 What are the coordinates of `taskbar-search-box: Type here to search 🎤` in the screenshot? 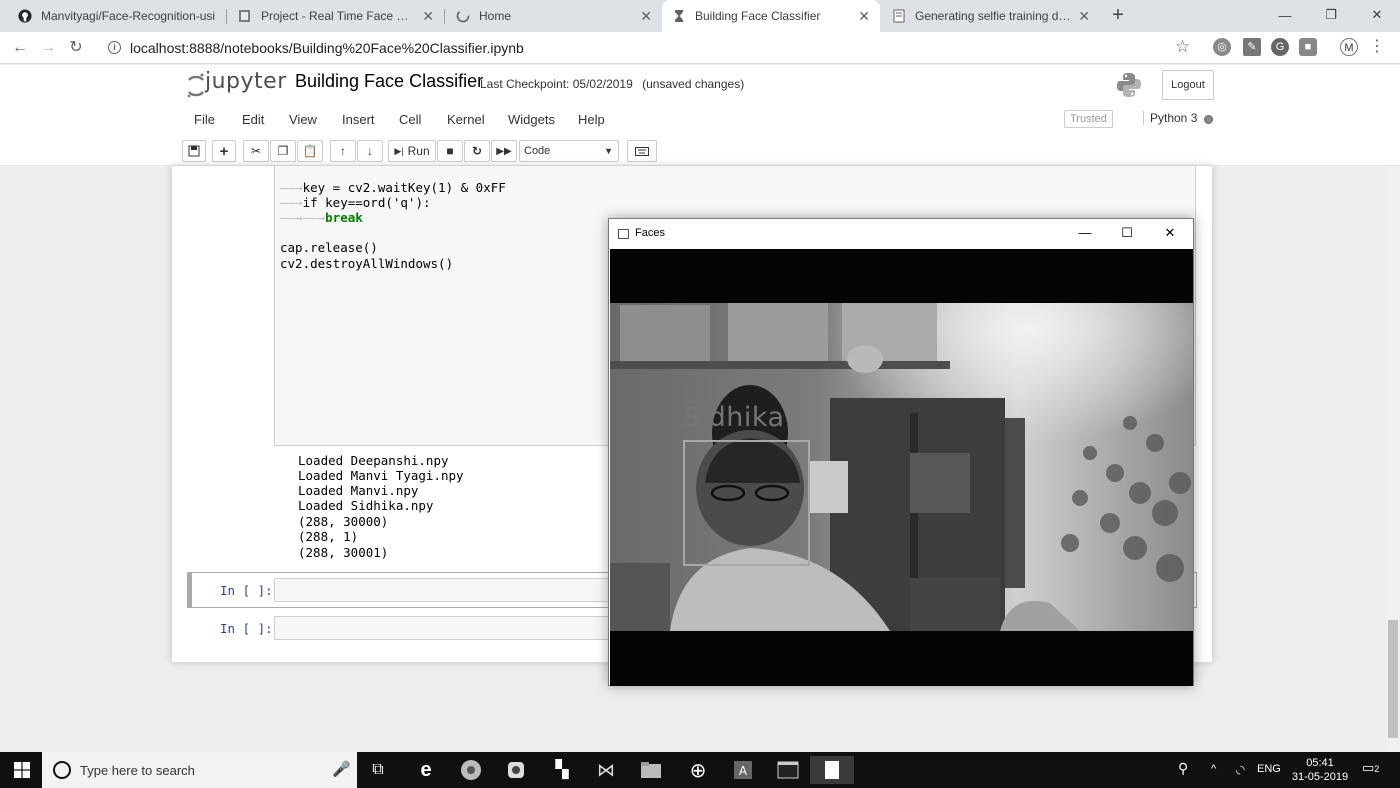 It's located at (199, 770).